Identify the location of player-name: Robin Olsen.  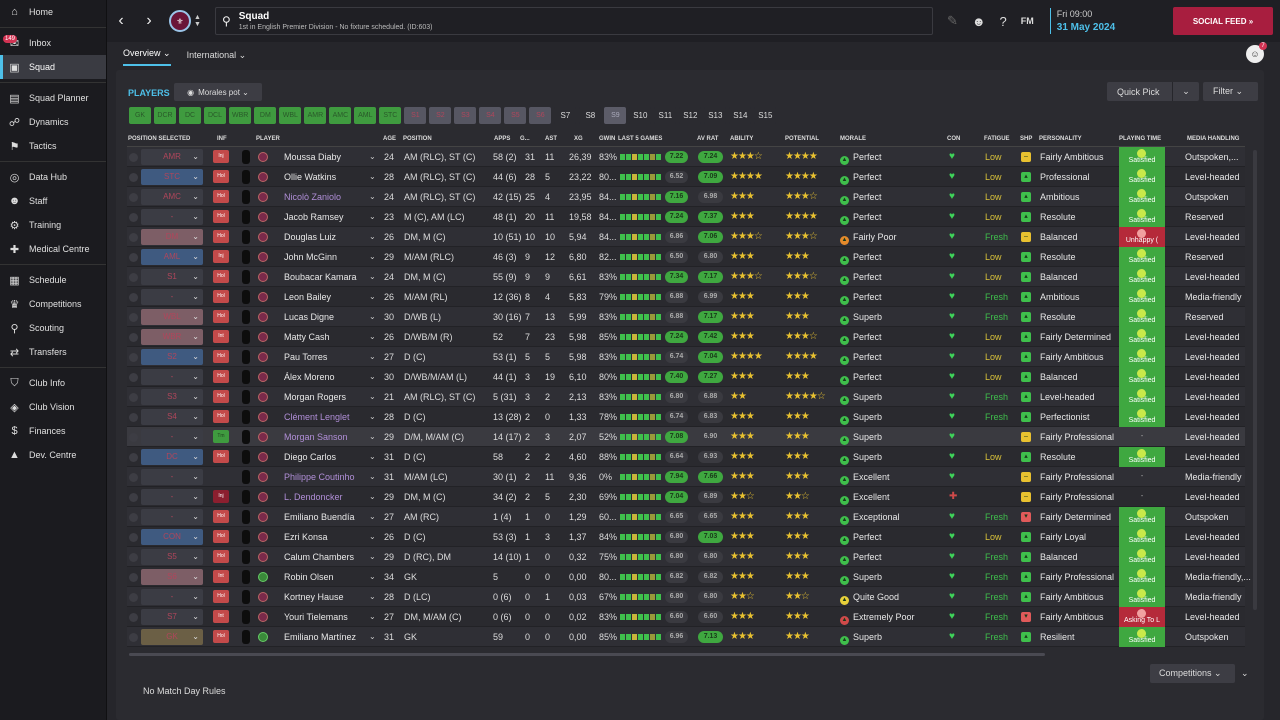
(309, 577).